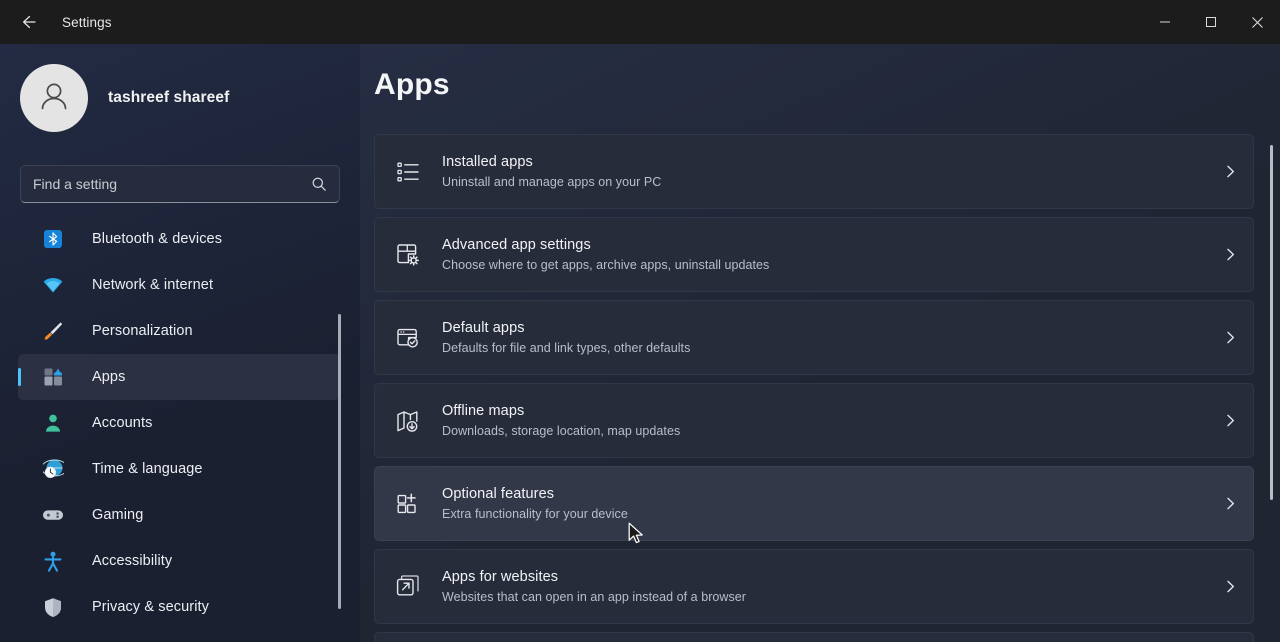 The height and width of the screenshot is (642, 1280). What do you see at coordinates (500, 576) in the screenshot?
I see `card-title: Apps for websites` at bounding box center [500, 576].